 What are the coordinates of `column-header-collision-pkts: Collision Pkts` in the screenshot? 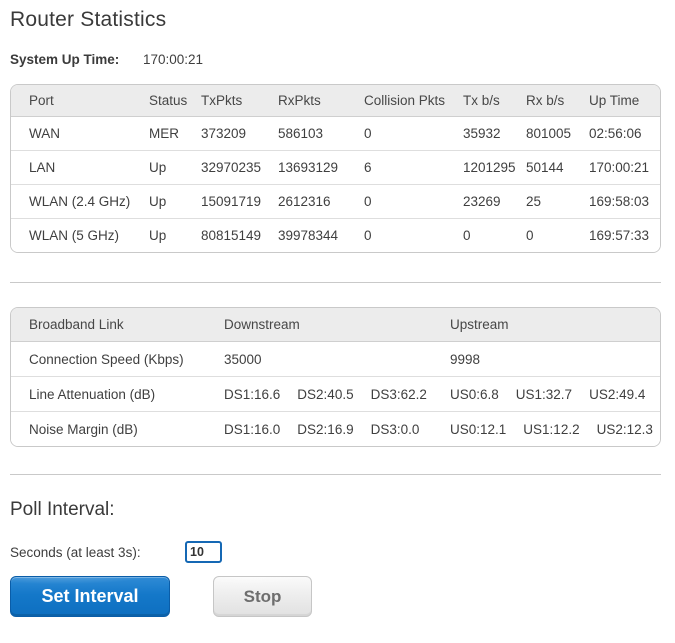 It's located at (405, 100).